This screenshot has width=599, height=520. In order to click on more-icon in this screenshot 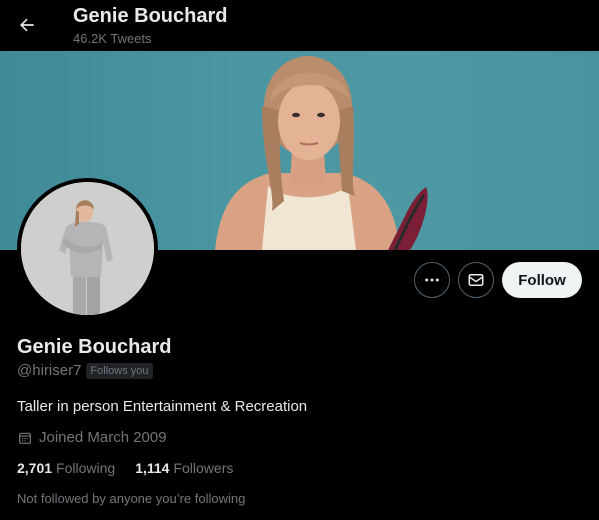, I will do `click(432, 280)`.